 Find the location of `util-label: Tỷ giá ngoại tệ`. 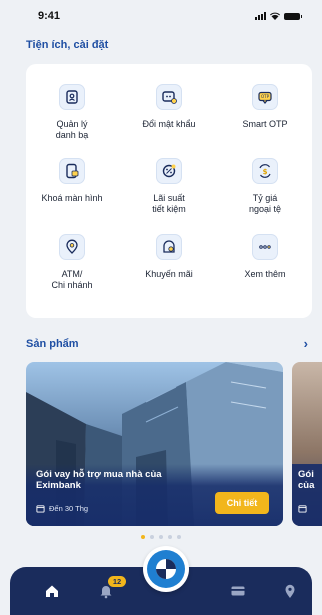

util-label: Tỷ giá ngoại tệ is located at coordinates (265, 203).